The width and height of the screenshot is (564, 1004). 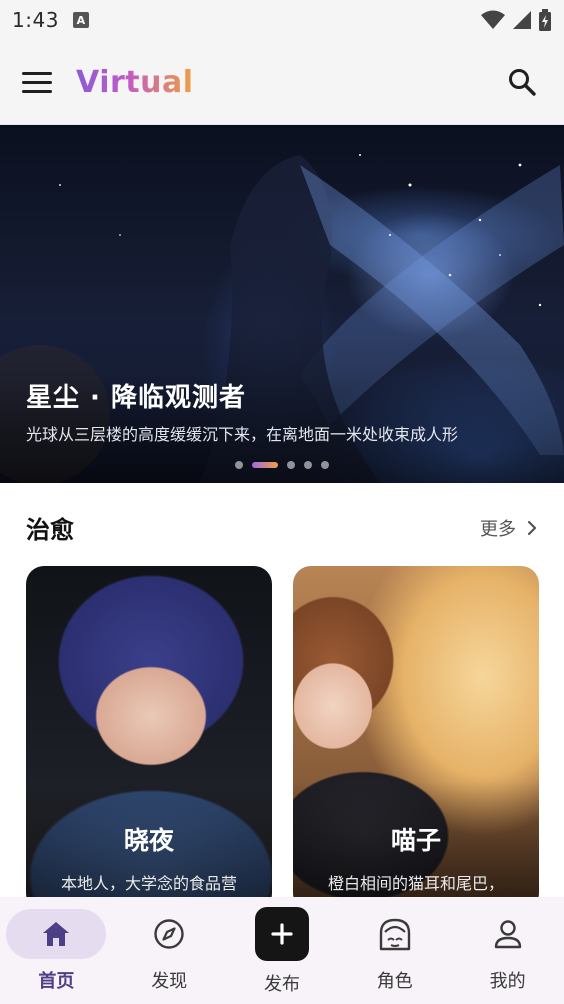 I want to click on carousel-dot-active, so click(x=265, y=465).